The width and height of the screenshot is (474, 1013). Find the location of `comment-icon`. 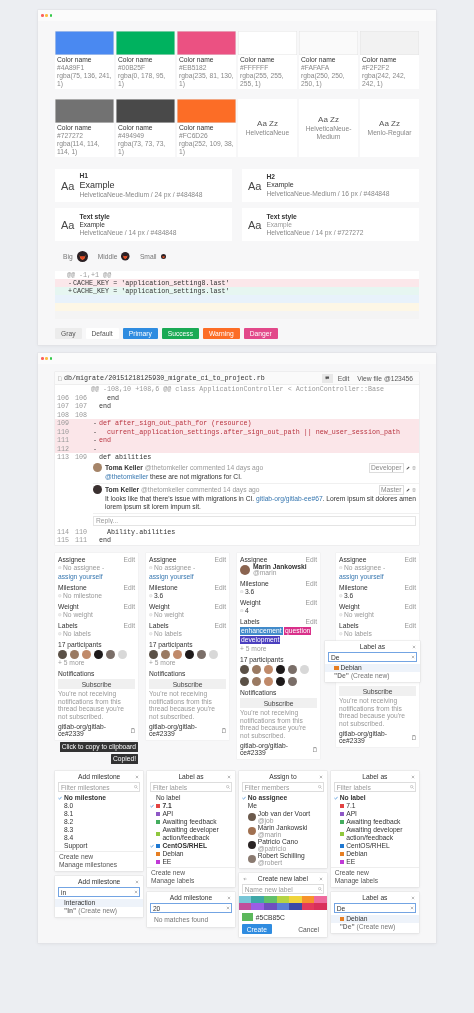

comment-icon is located at coordinates (327, 378).